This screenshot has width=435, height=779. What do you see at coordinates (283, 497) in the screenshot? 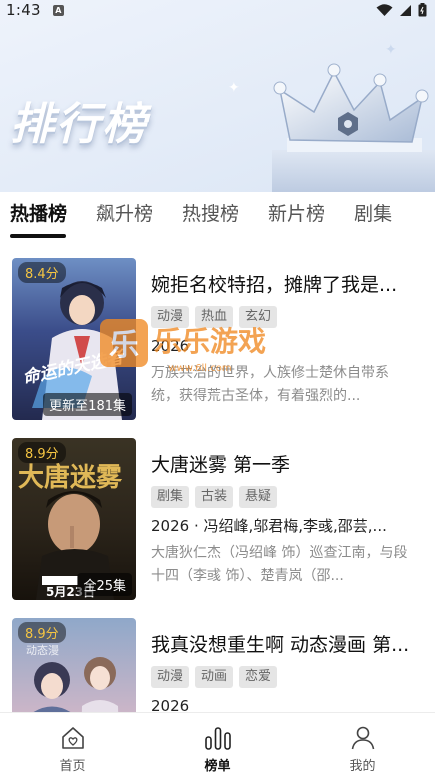
I see `tag-list: 剧集 古装 悬疑` at bounding box center [283, 497].